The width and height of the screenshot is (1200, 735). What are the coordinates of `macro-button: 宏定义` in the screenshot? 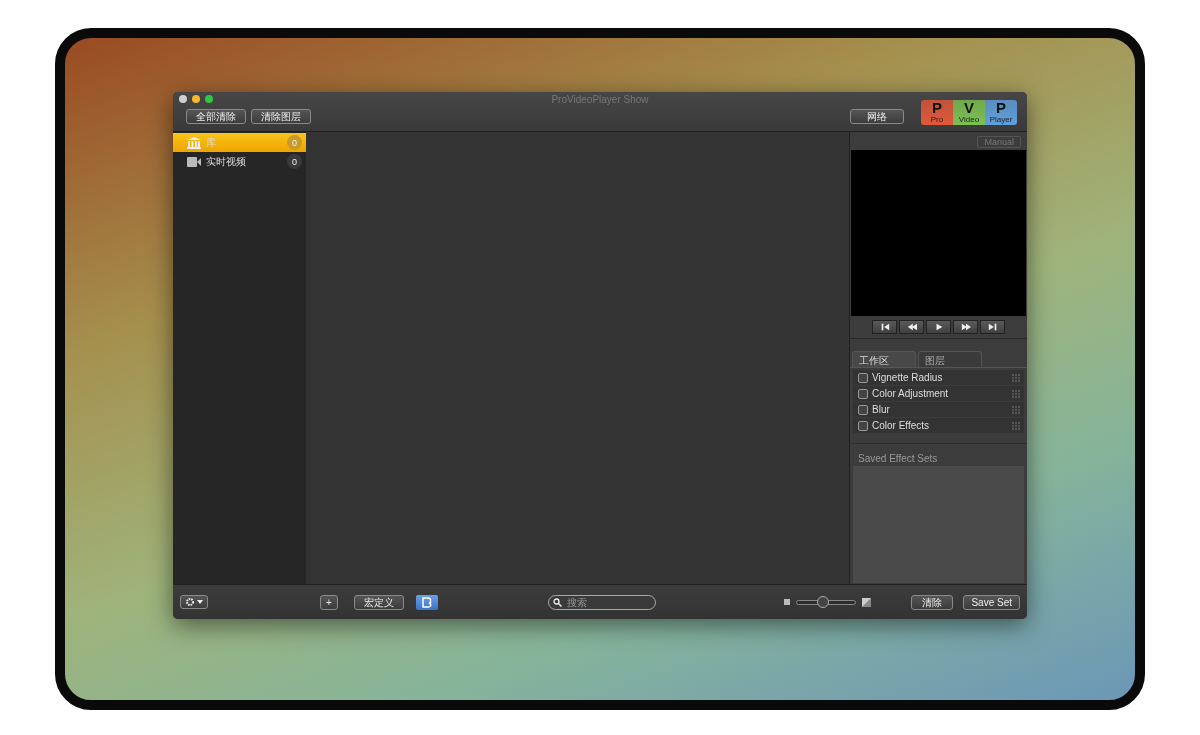 It's located at (378, 602).